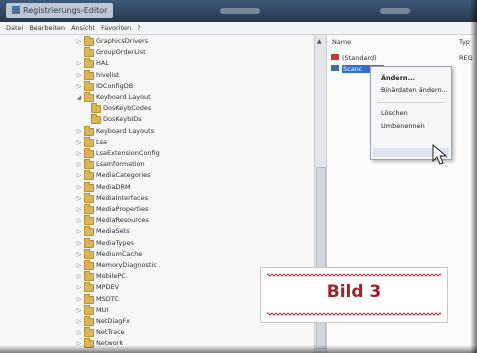 The width and height of the screenshot is (477, 353). I want to click on tree-item-label: hivelist, so click(108, 74).